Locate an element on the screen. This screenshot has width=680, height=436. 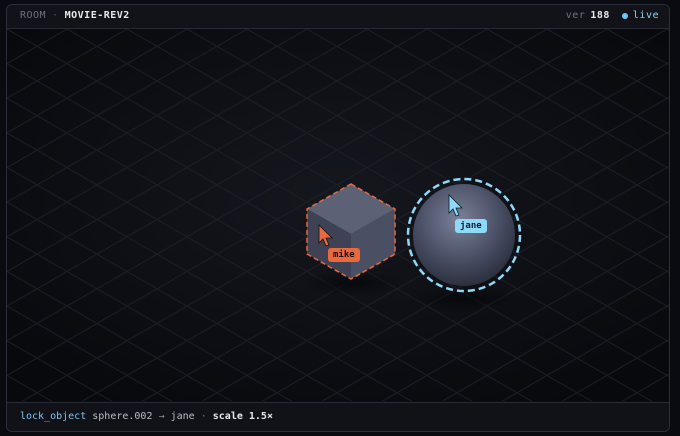
event-command: lock_object is located at coordinates (53, 416).